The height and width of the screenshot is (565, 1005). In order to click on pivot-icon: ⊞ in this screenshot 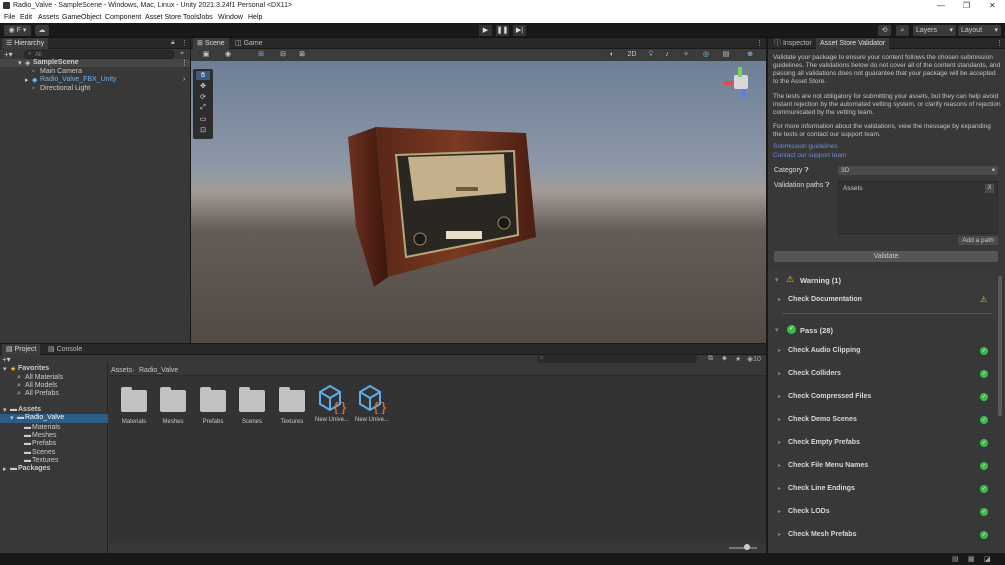, I will do `click(261, 55)`.